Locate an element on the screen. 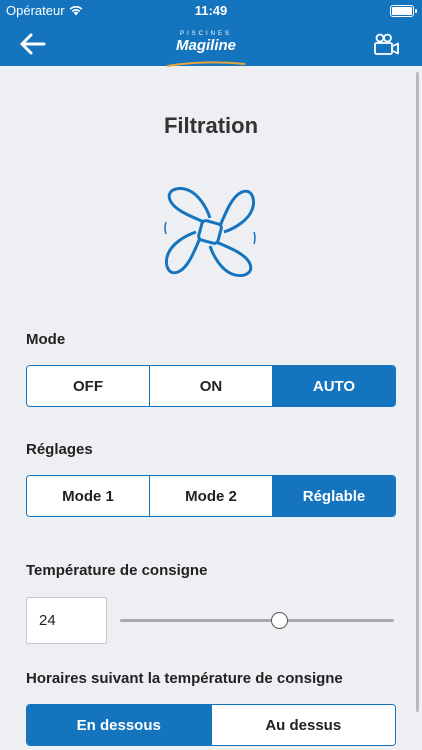  mode-option-off: OFF is located at coordinates (88, 386).